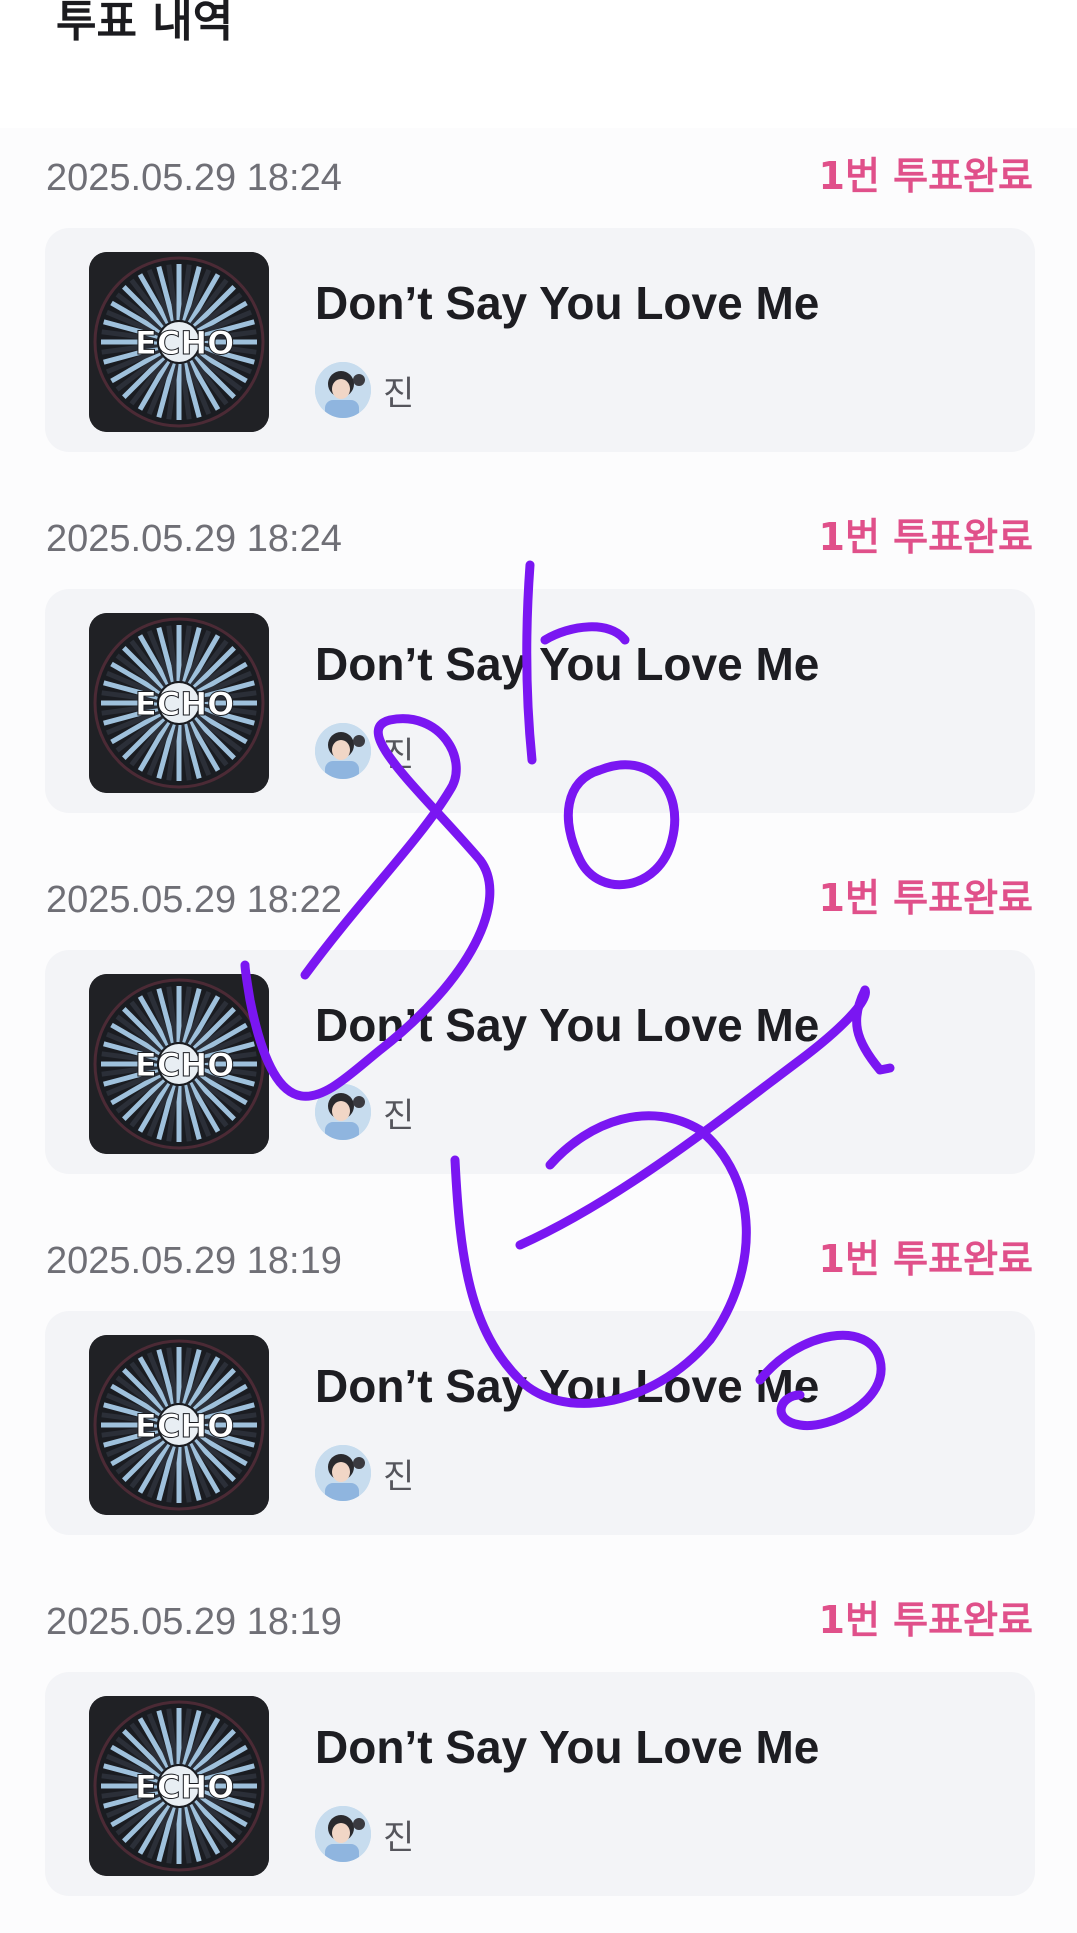  What do you see at coordinates (538, 64) in the screenshot?
I see `header: 투표 내역` at bounding box center [538, 64].